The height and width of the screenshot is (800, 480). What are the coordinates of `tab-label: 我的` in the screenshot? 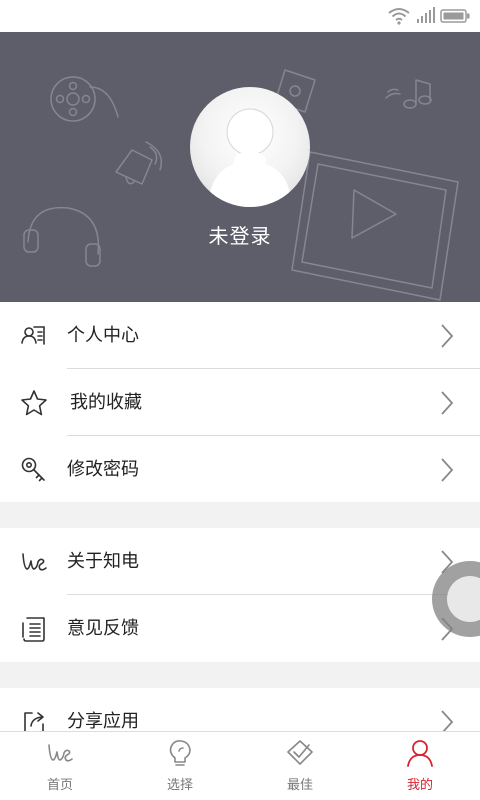 It's located at (419, 785).